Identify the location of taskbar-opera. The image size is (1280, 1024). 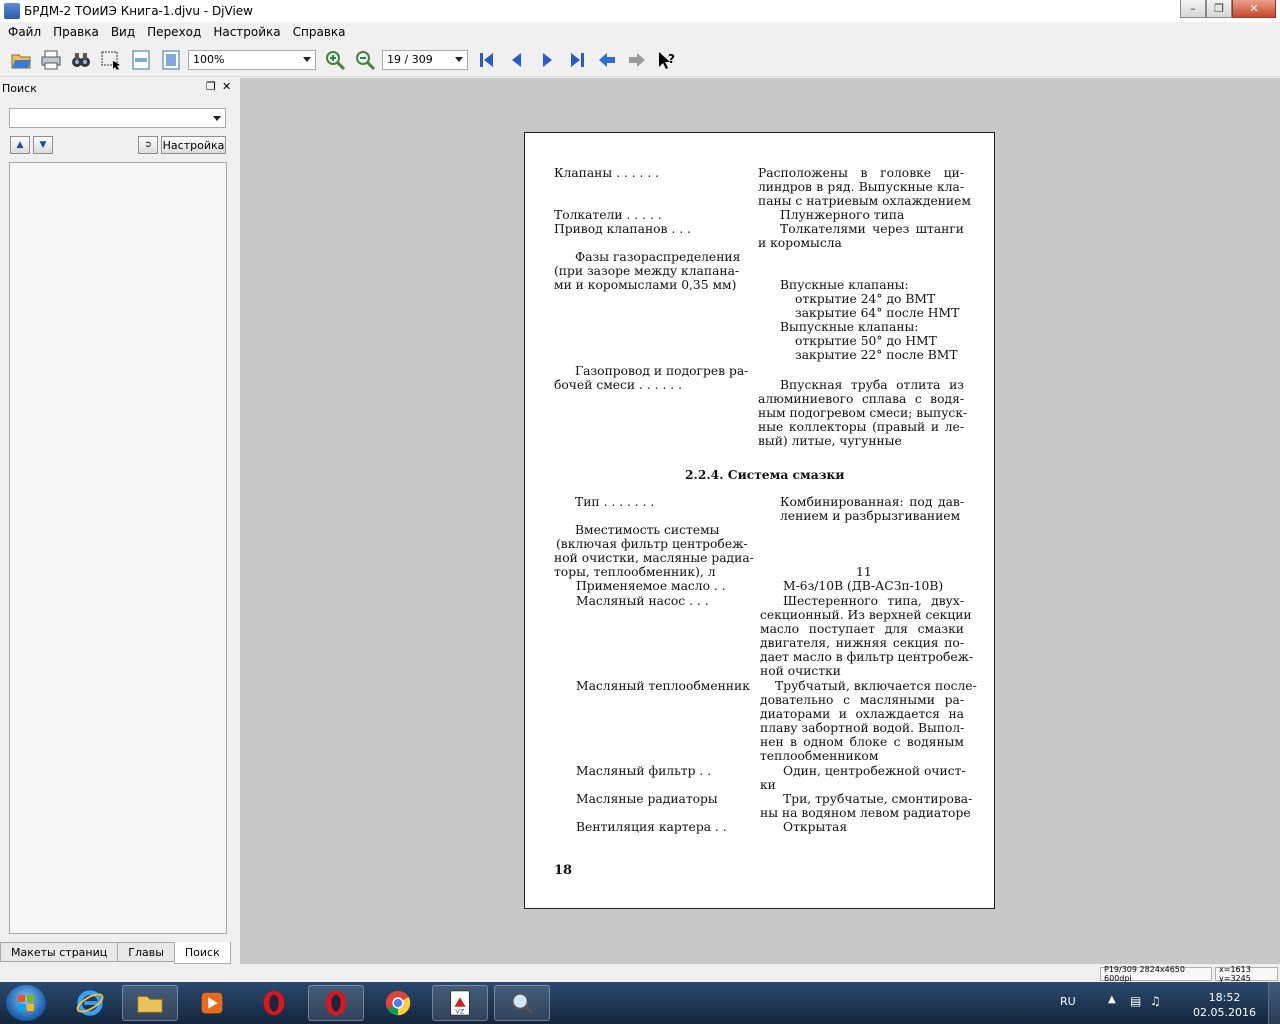
(274, 1003).